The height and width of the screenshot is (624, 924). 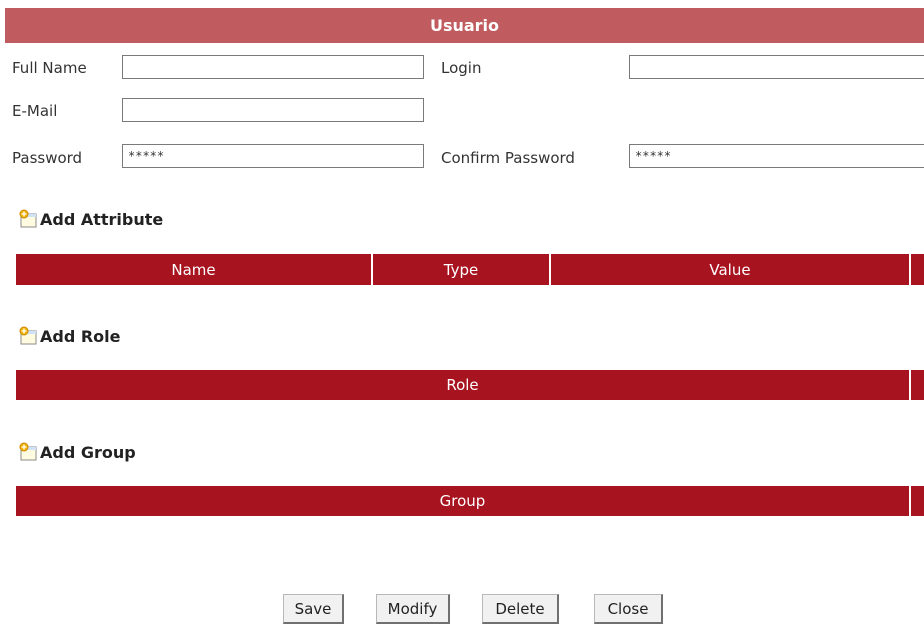 I want to click on add-role-label: Add Role, so click(x=80, y=336).